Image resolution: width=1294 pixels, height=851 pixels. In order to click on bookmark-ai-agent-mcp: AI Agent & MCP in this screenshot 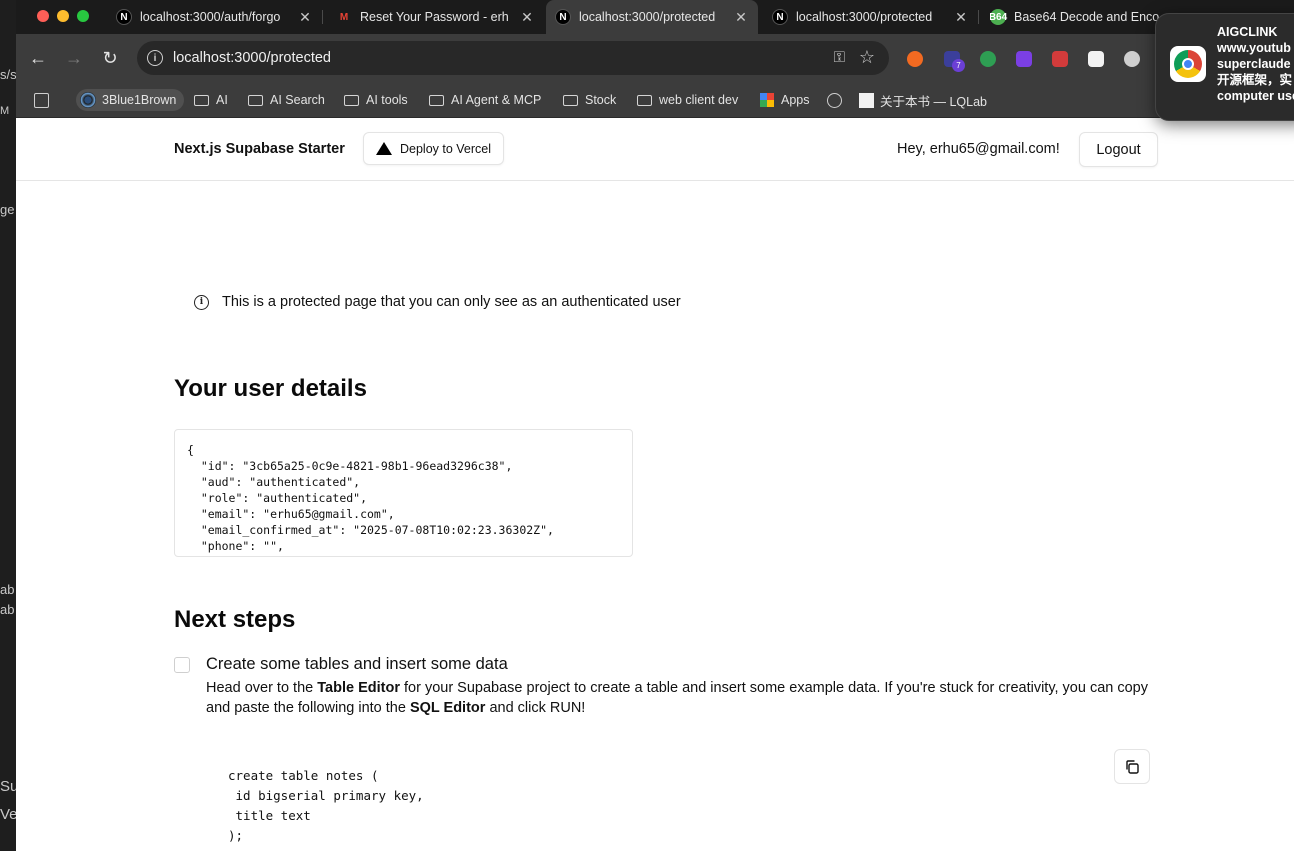, I will do `click(485, 100)`.